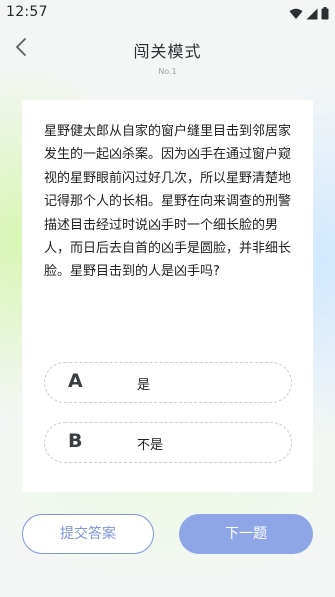  I want to click on status-time: 12:57, so click(27, 12).